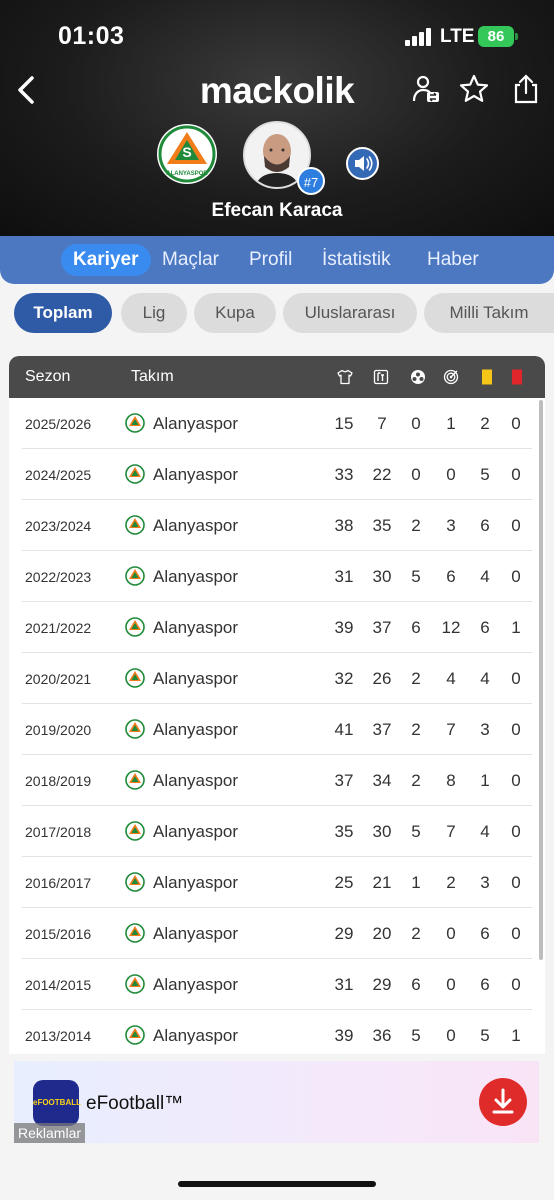 The height and width of the screenshot is (1200, 554). I want to click on network-type: LTE, so click(457, 36).